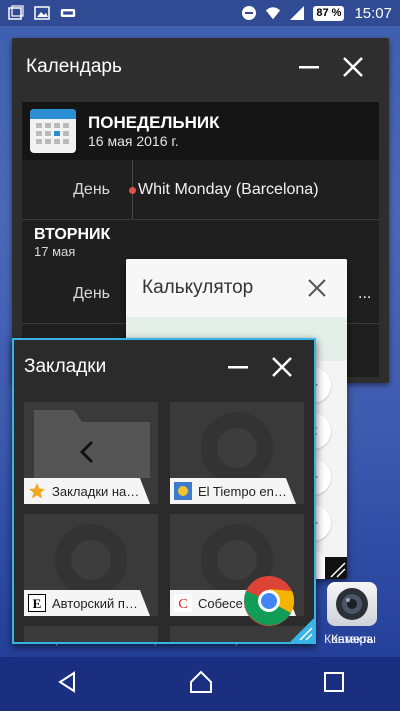 This screenshot has width=400, height=711. I want to click on navigation-bar, so click(200, 684).